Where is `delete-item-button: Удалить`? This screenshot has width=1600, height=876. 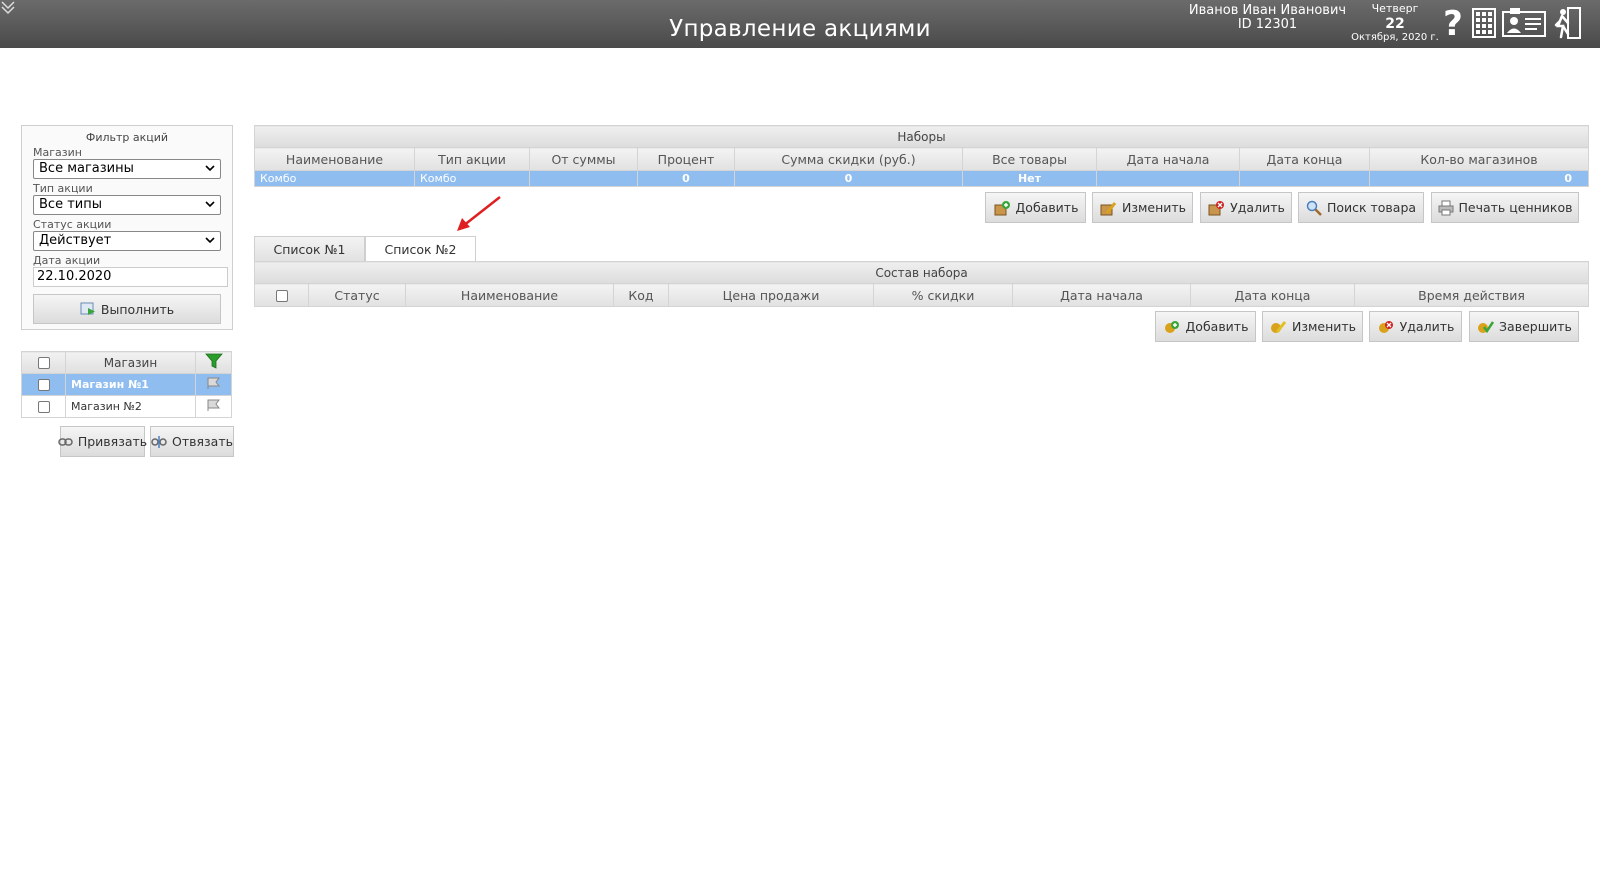 delete-item-button: Удалить is located at coordinates (1415, 326).